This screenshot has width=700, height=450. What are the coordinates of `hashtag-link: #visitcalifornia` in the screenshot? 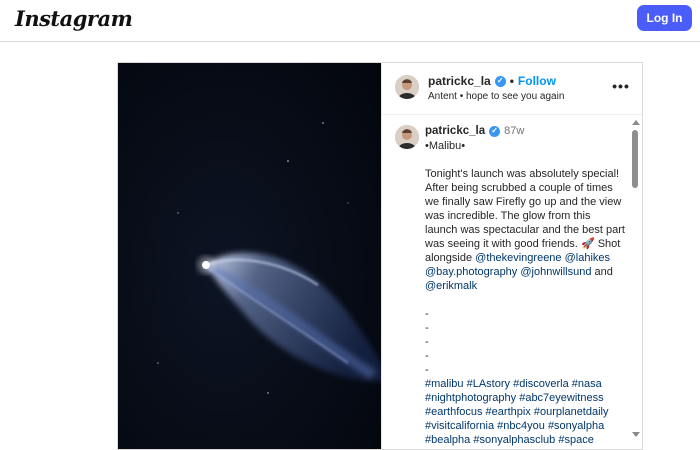 It's located at (459, 426).